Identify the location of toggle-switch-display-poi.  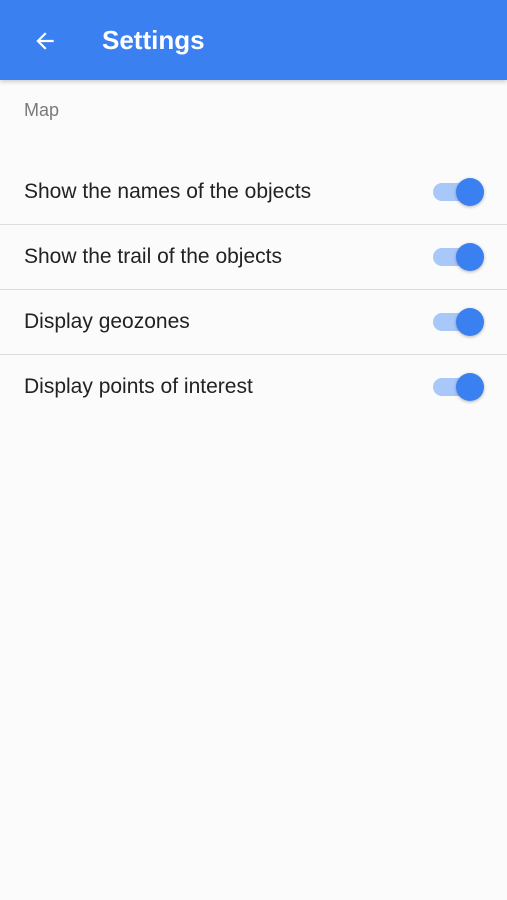
(459, 387).